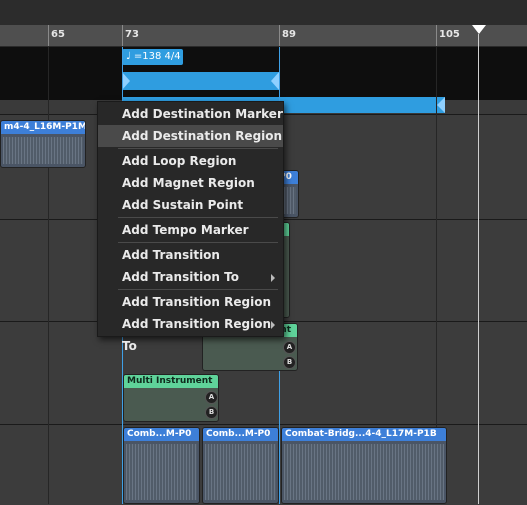  What do you see at coordinates (152, 57) in the screenshot?
I see `tempo-marker: ♩ =138 4/4` at bounding box center [152, 57].